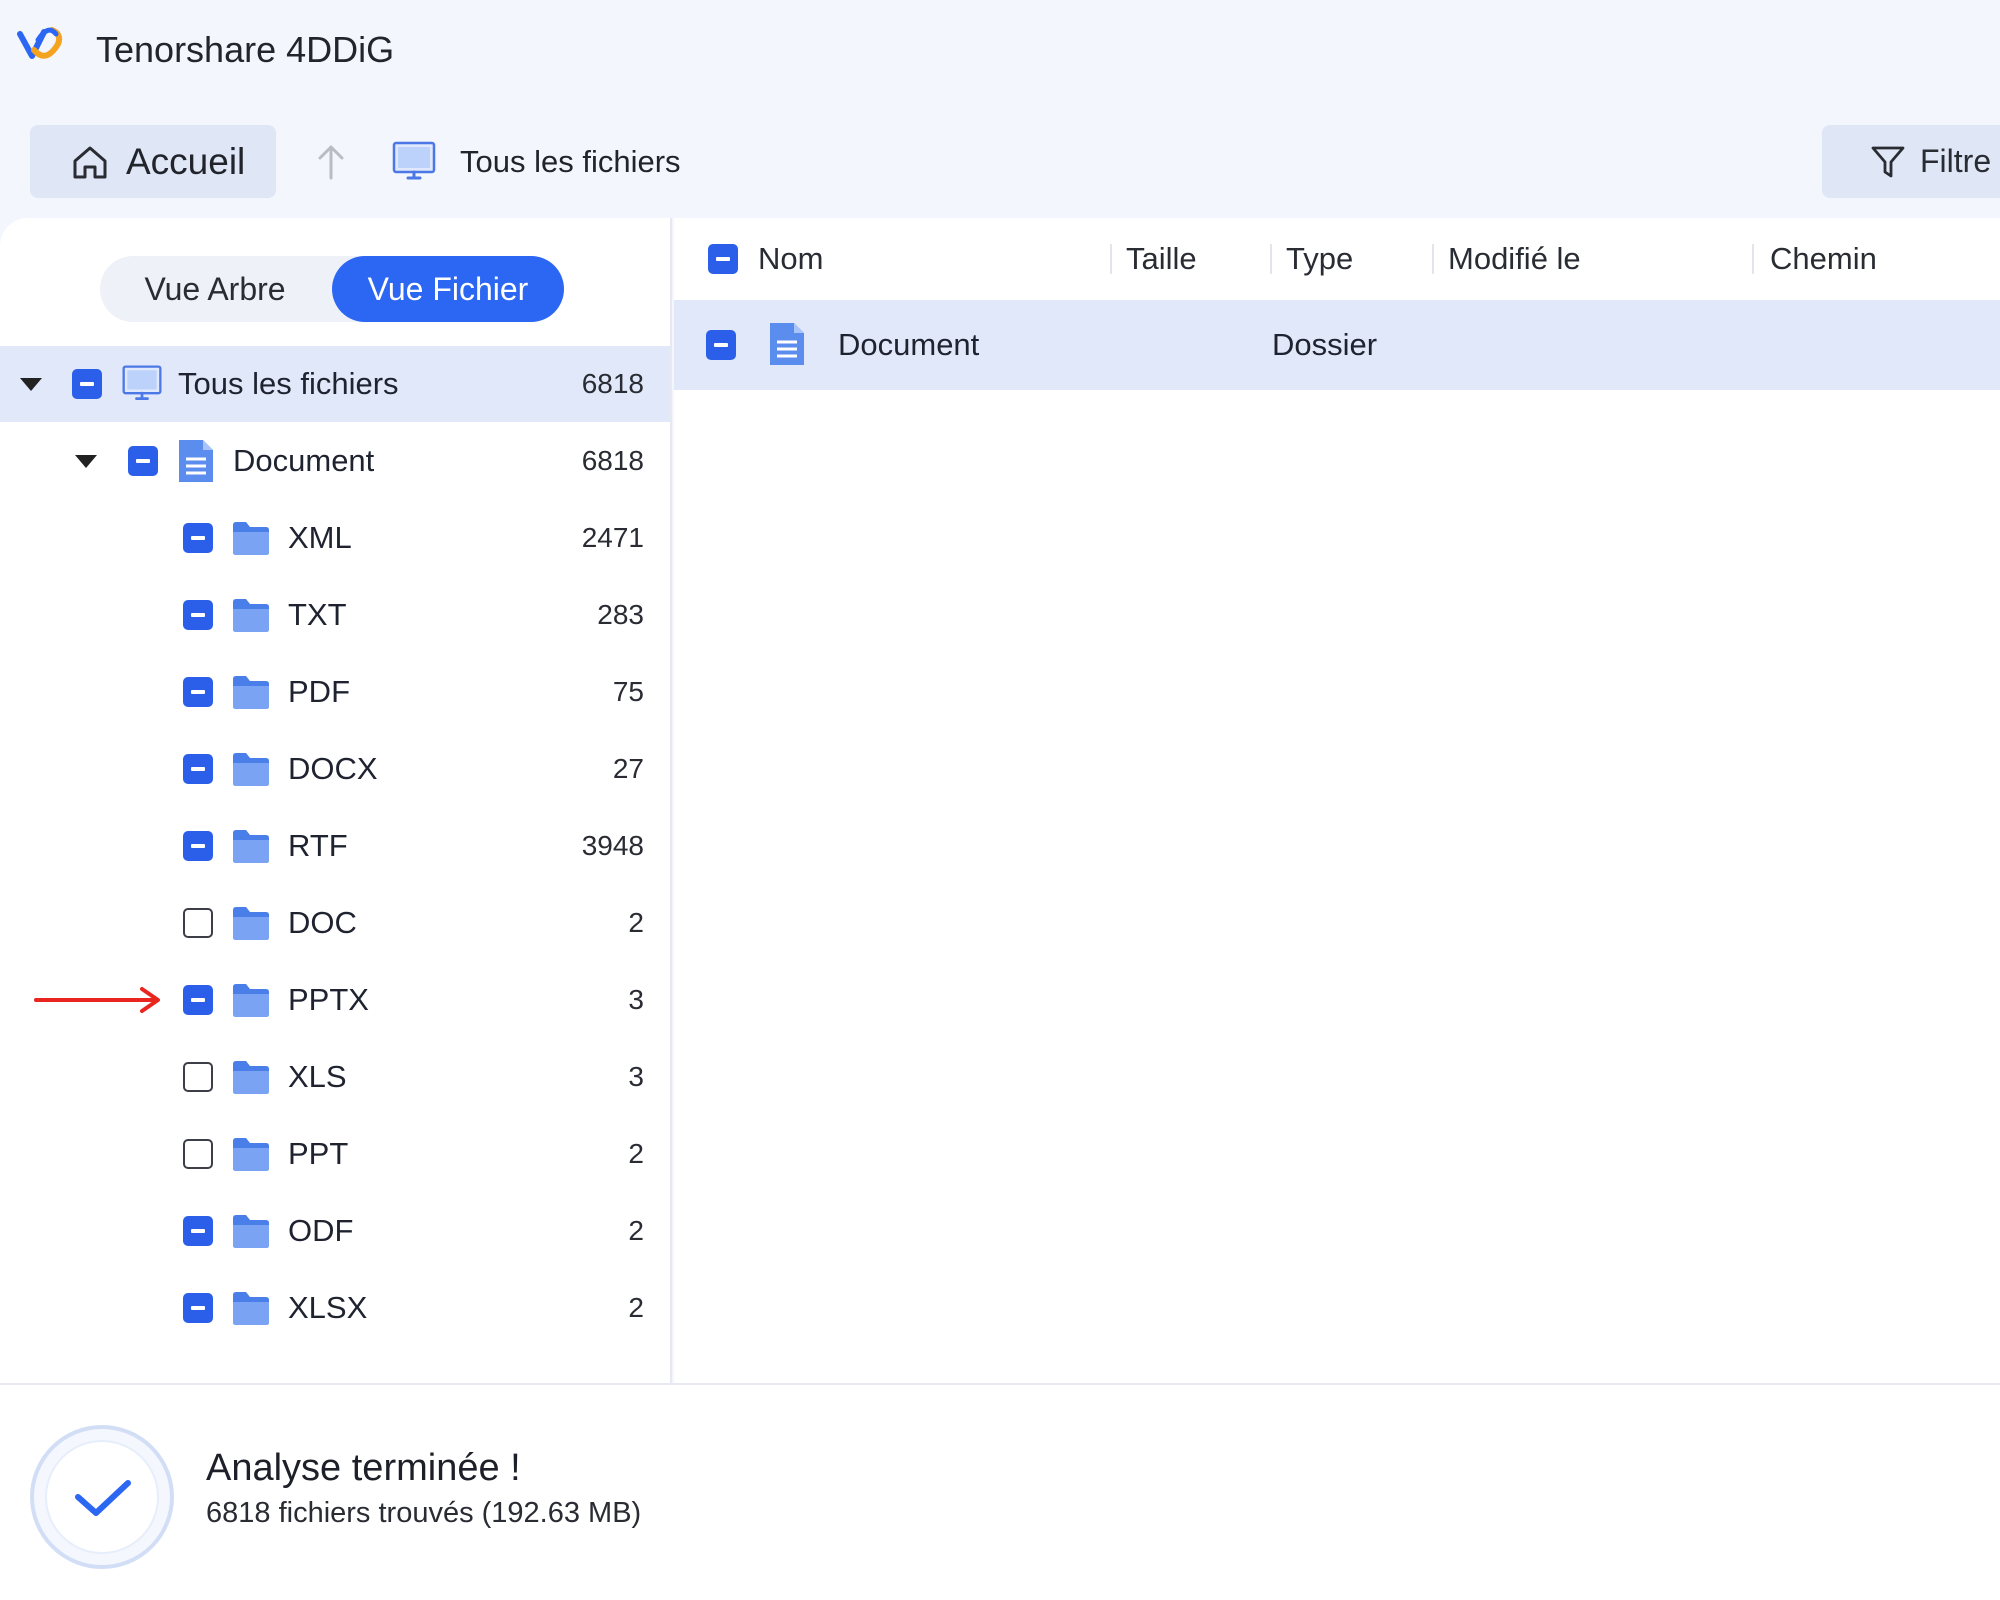 Image resolution: width=2000 pixels, height=1600 pixels. Describe the element at coordinates (1325, 344) in the screenshot. I see `cell-type: Dossier` at that location.